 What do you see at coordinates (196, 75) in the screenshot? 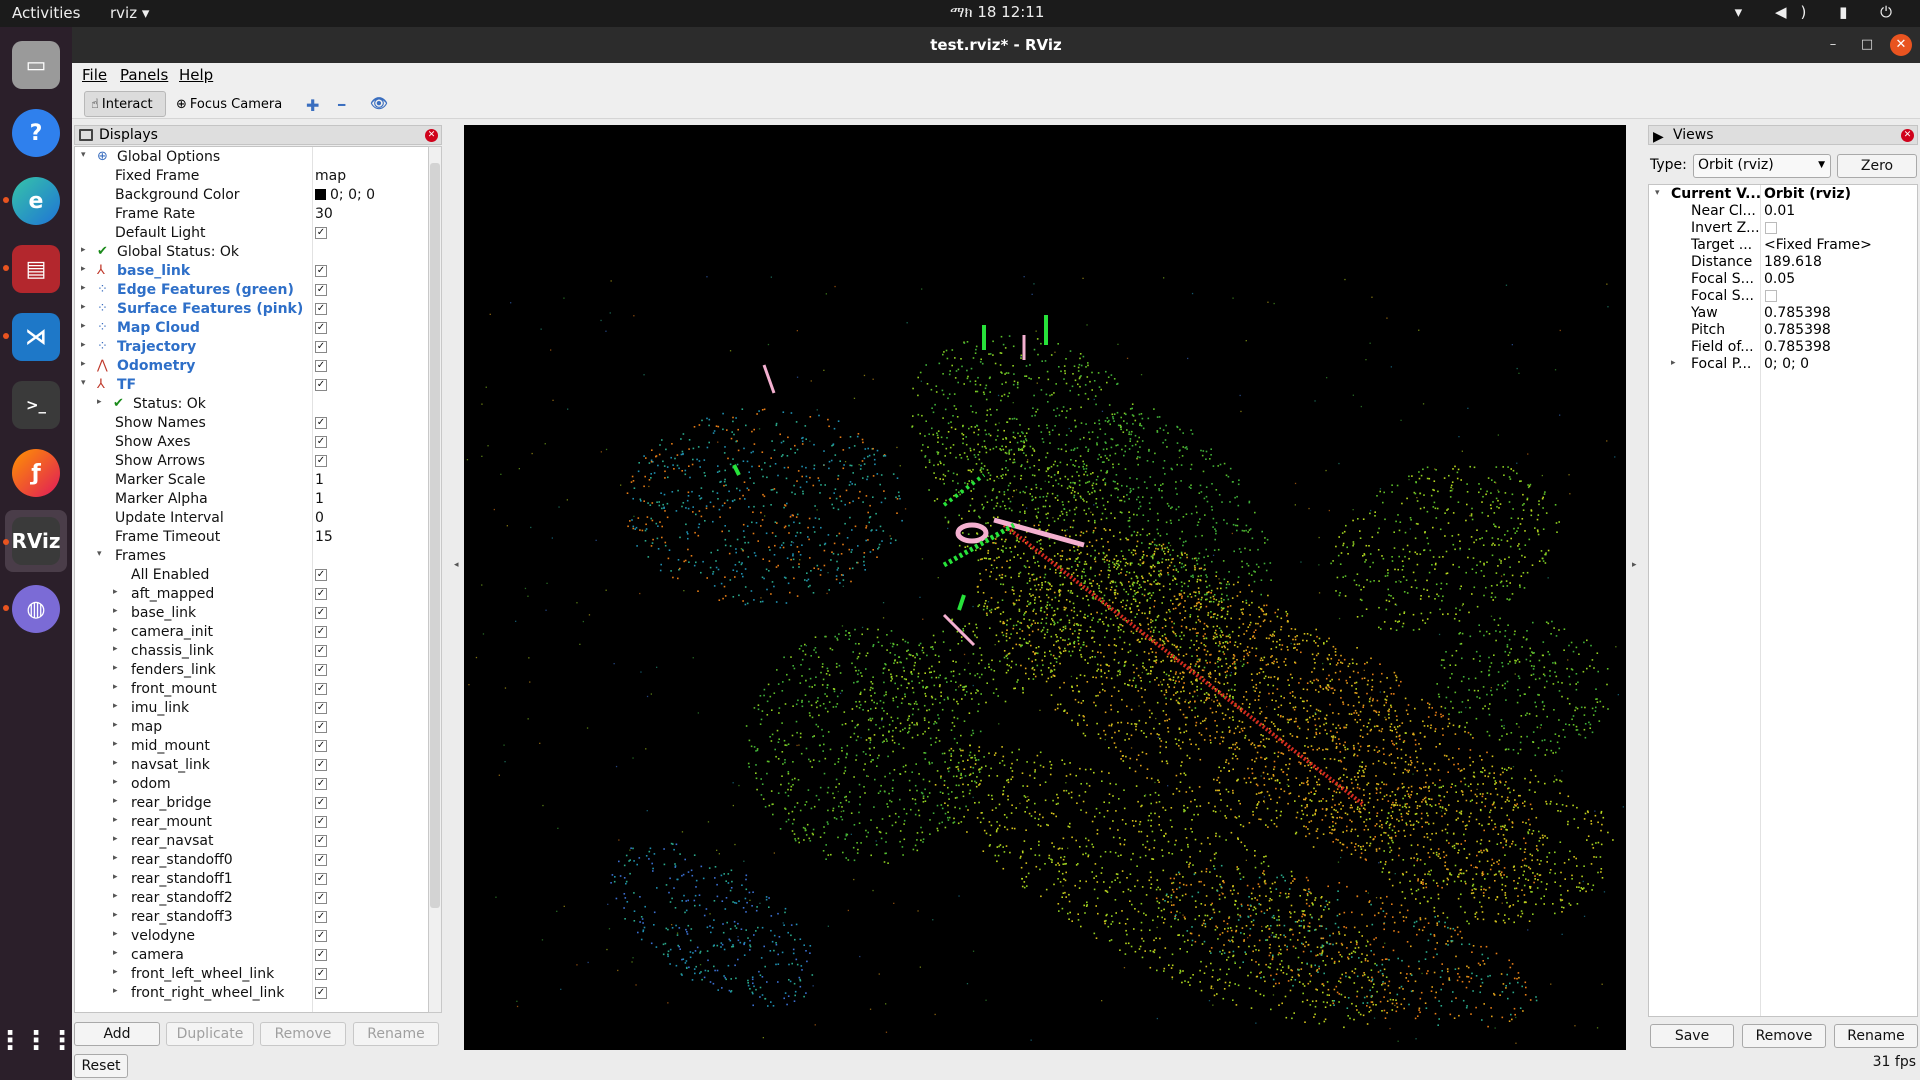
I see `menu-help: Help` at bounding box center [196, 75].